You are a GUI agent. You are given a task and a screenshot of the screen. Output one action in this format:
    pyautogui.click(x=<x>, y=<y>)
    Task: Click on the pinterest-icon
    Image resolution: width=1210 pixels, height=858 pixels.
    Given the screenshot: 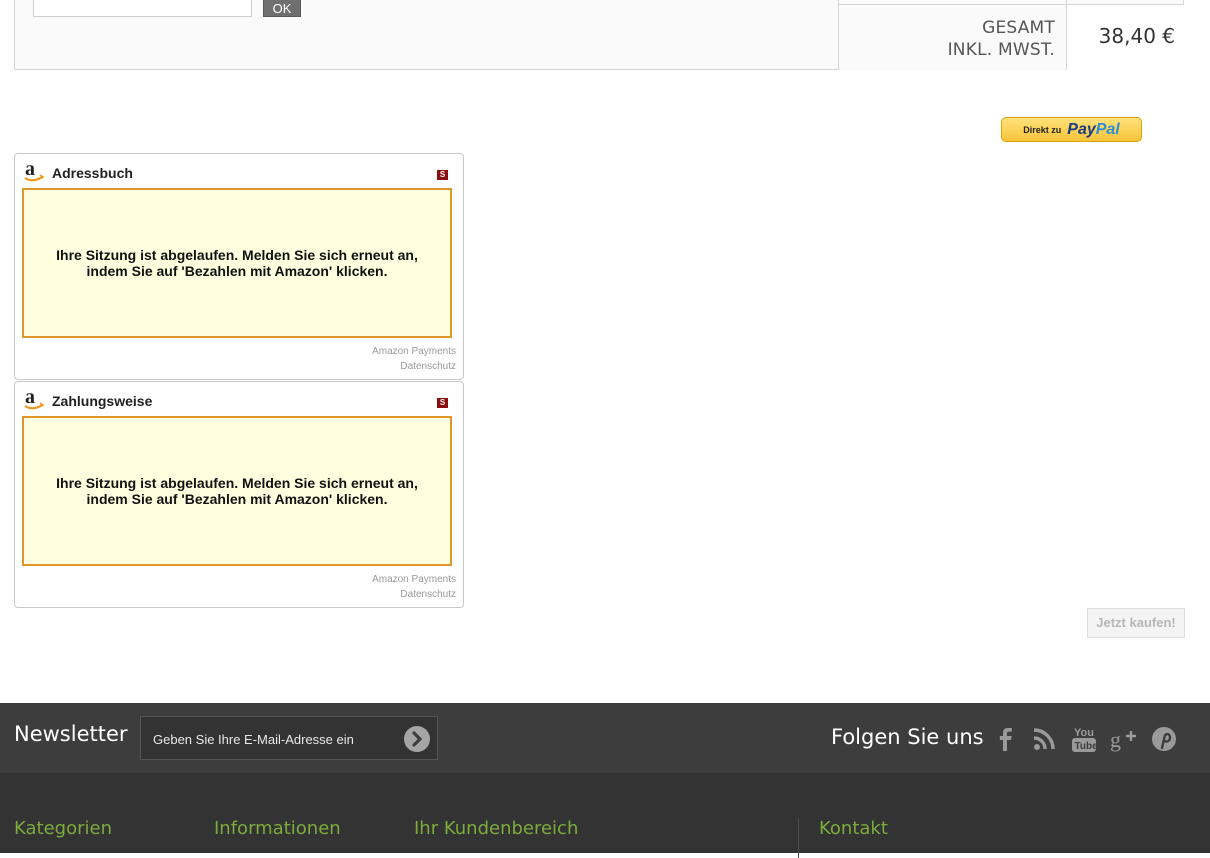 What is the action you would take?
    pyautogui.click(x=1164, y=739)
    